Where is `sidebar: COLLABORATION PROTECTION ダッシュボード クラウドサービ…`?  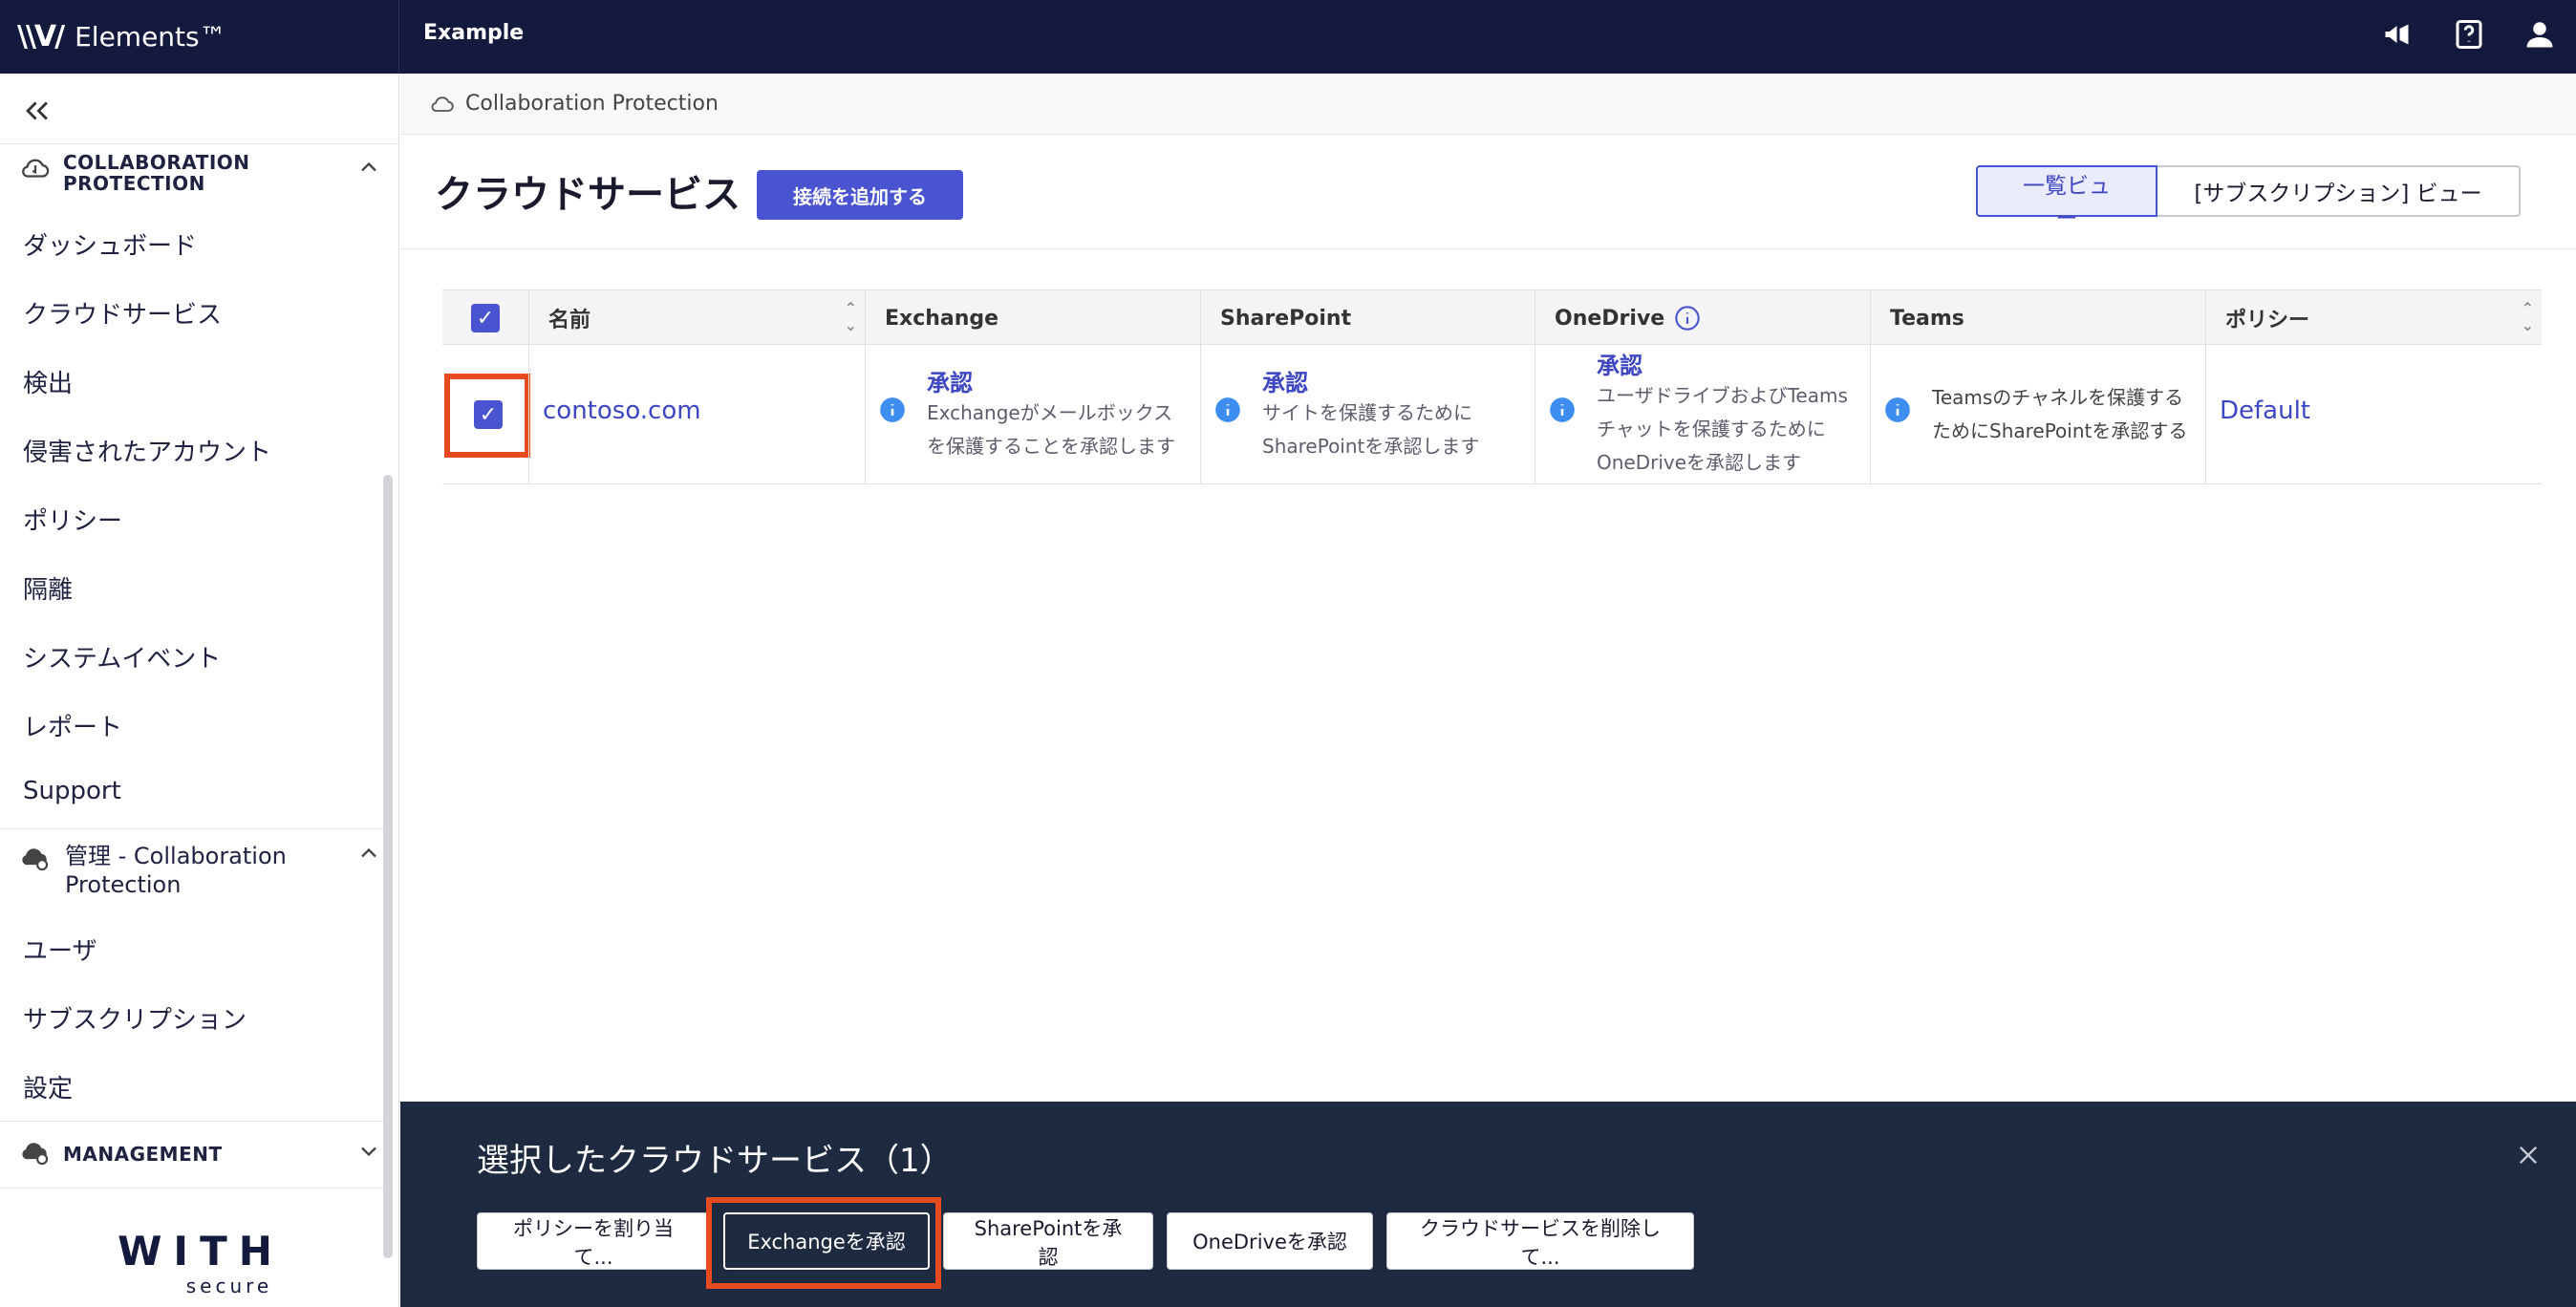
sidebar: COLLABORATION PROTECTION ダッシュボード クラウドサービ… is located at coordinates (199, 690).